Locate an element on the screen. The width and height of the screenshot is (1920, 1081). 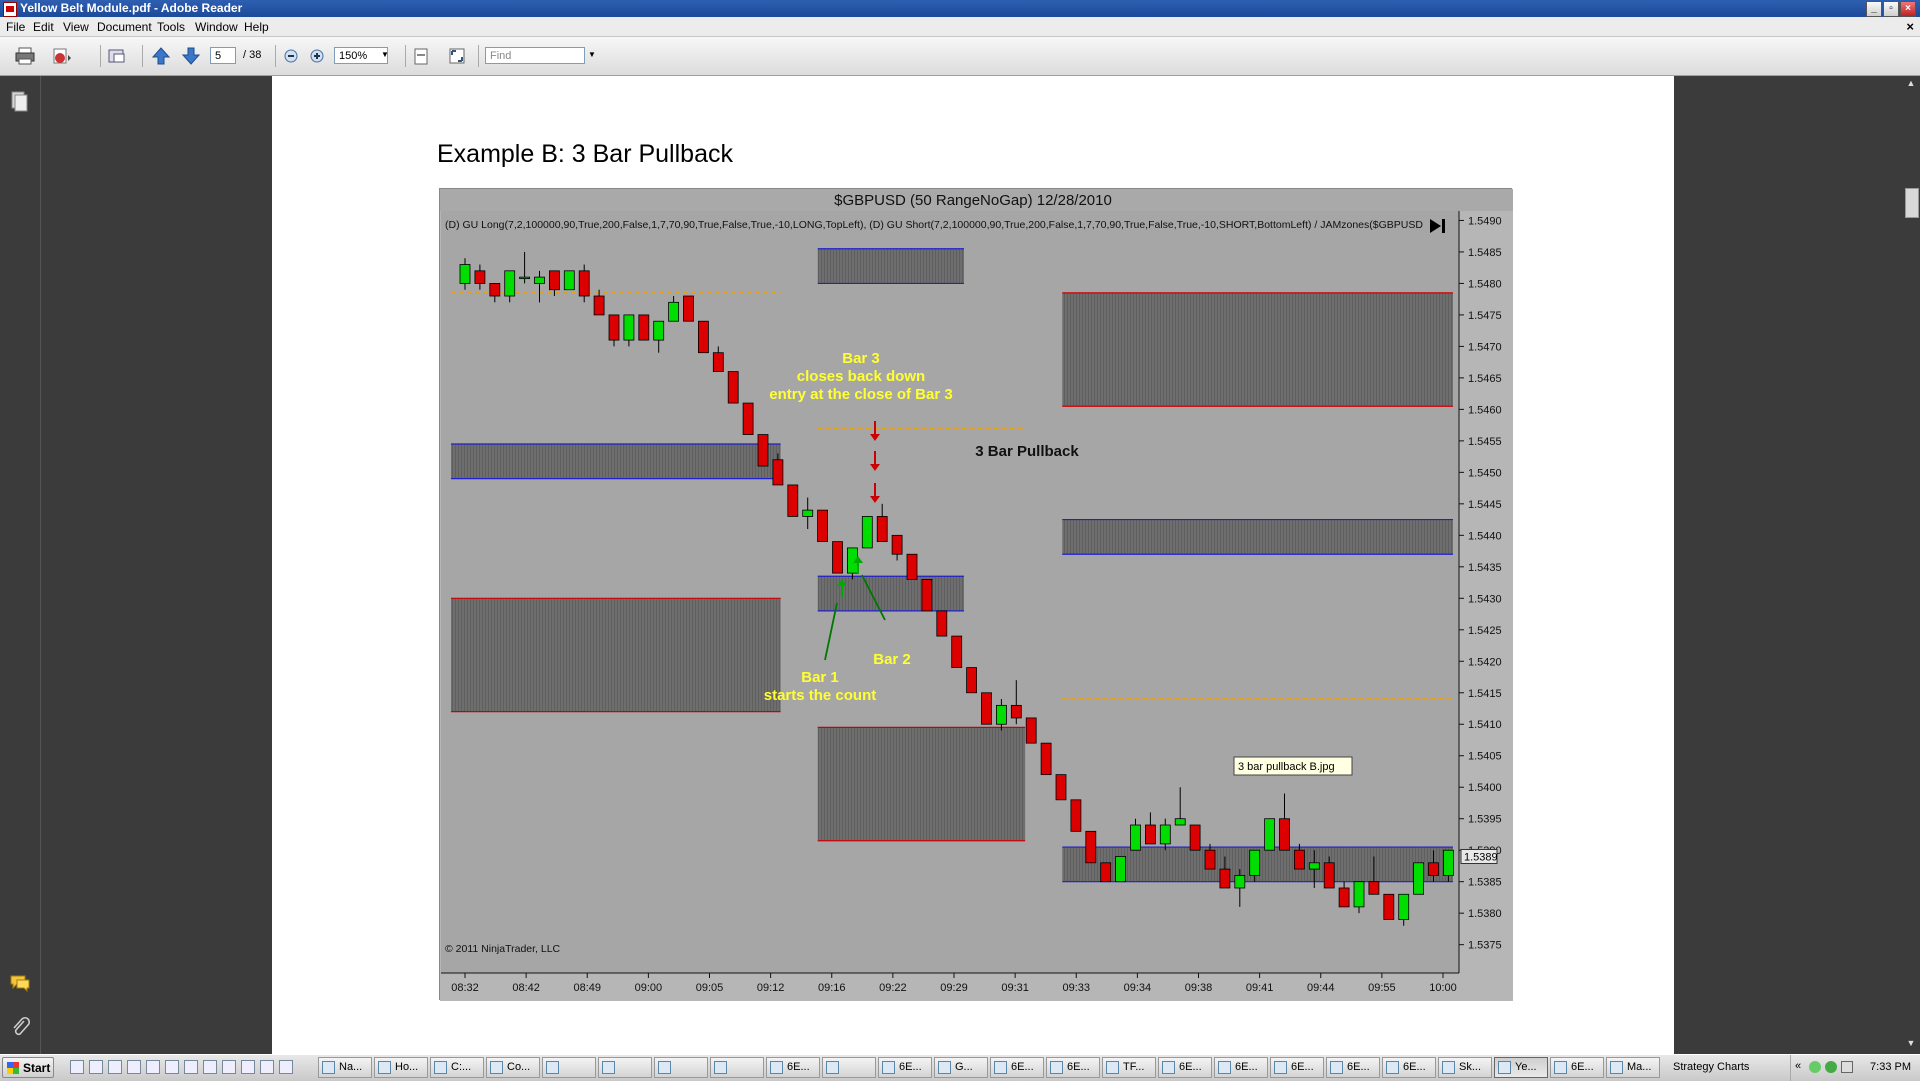
menu-view: View is located at coordinates (76, 27).